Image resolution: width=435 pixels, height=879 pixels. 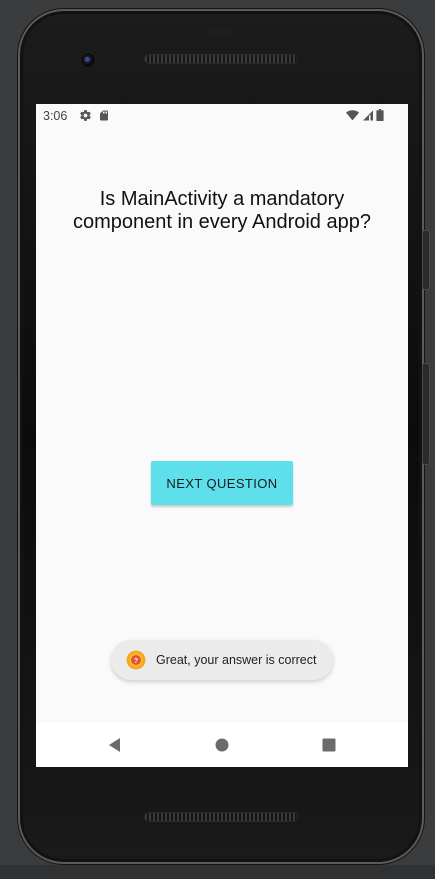 What do you see at coordinates (55, 116) in the screenshot?
I see `status-time: 3:06` at bounding box center [55, 116].